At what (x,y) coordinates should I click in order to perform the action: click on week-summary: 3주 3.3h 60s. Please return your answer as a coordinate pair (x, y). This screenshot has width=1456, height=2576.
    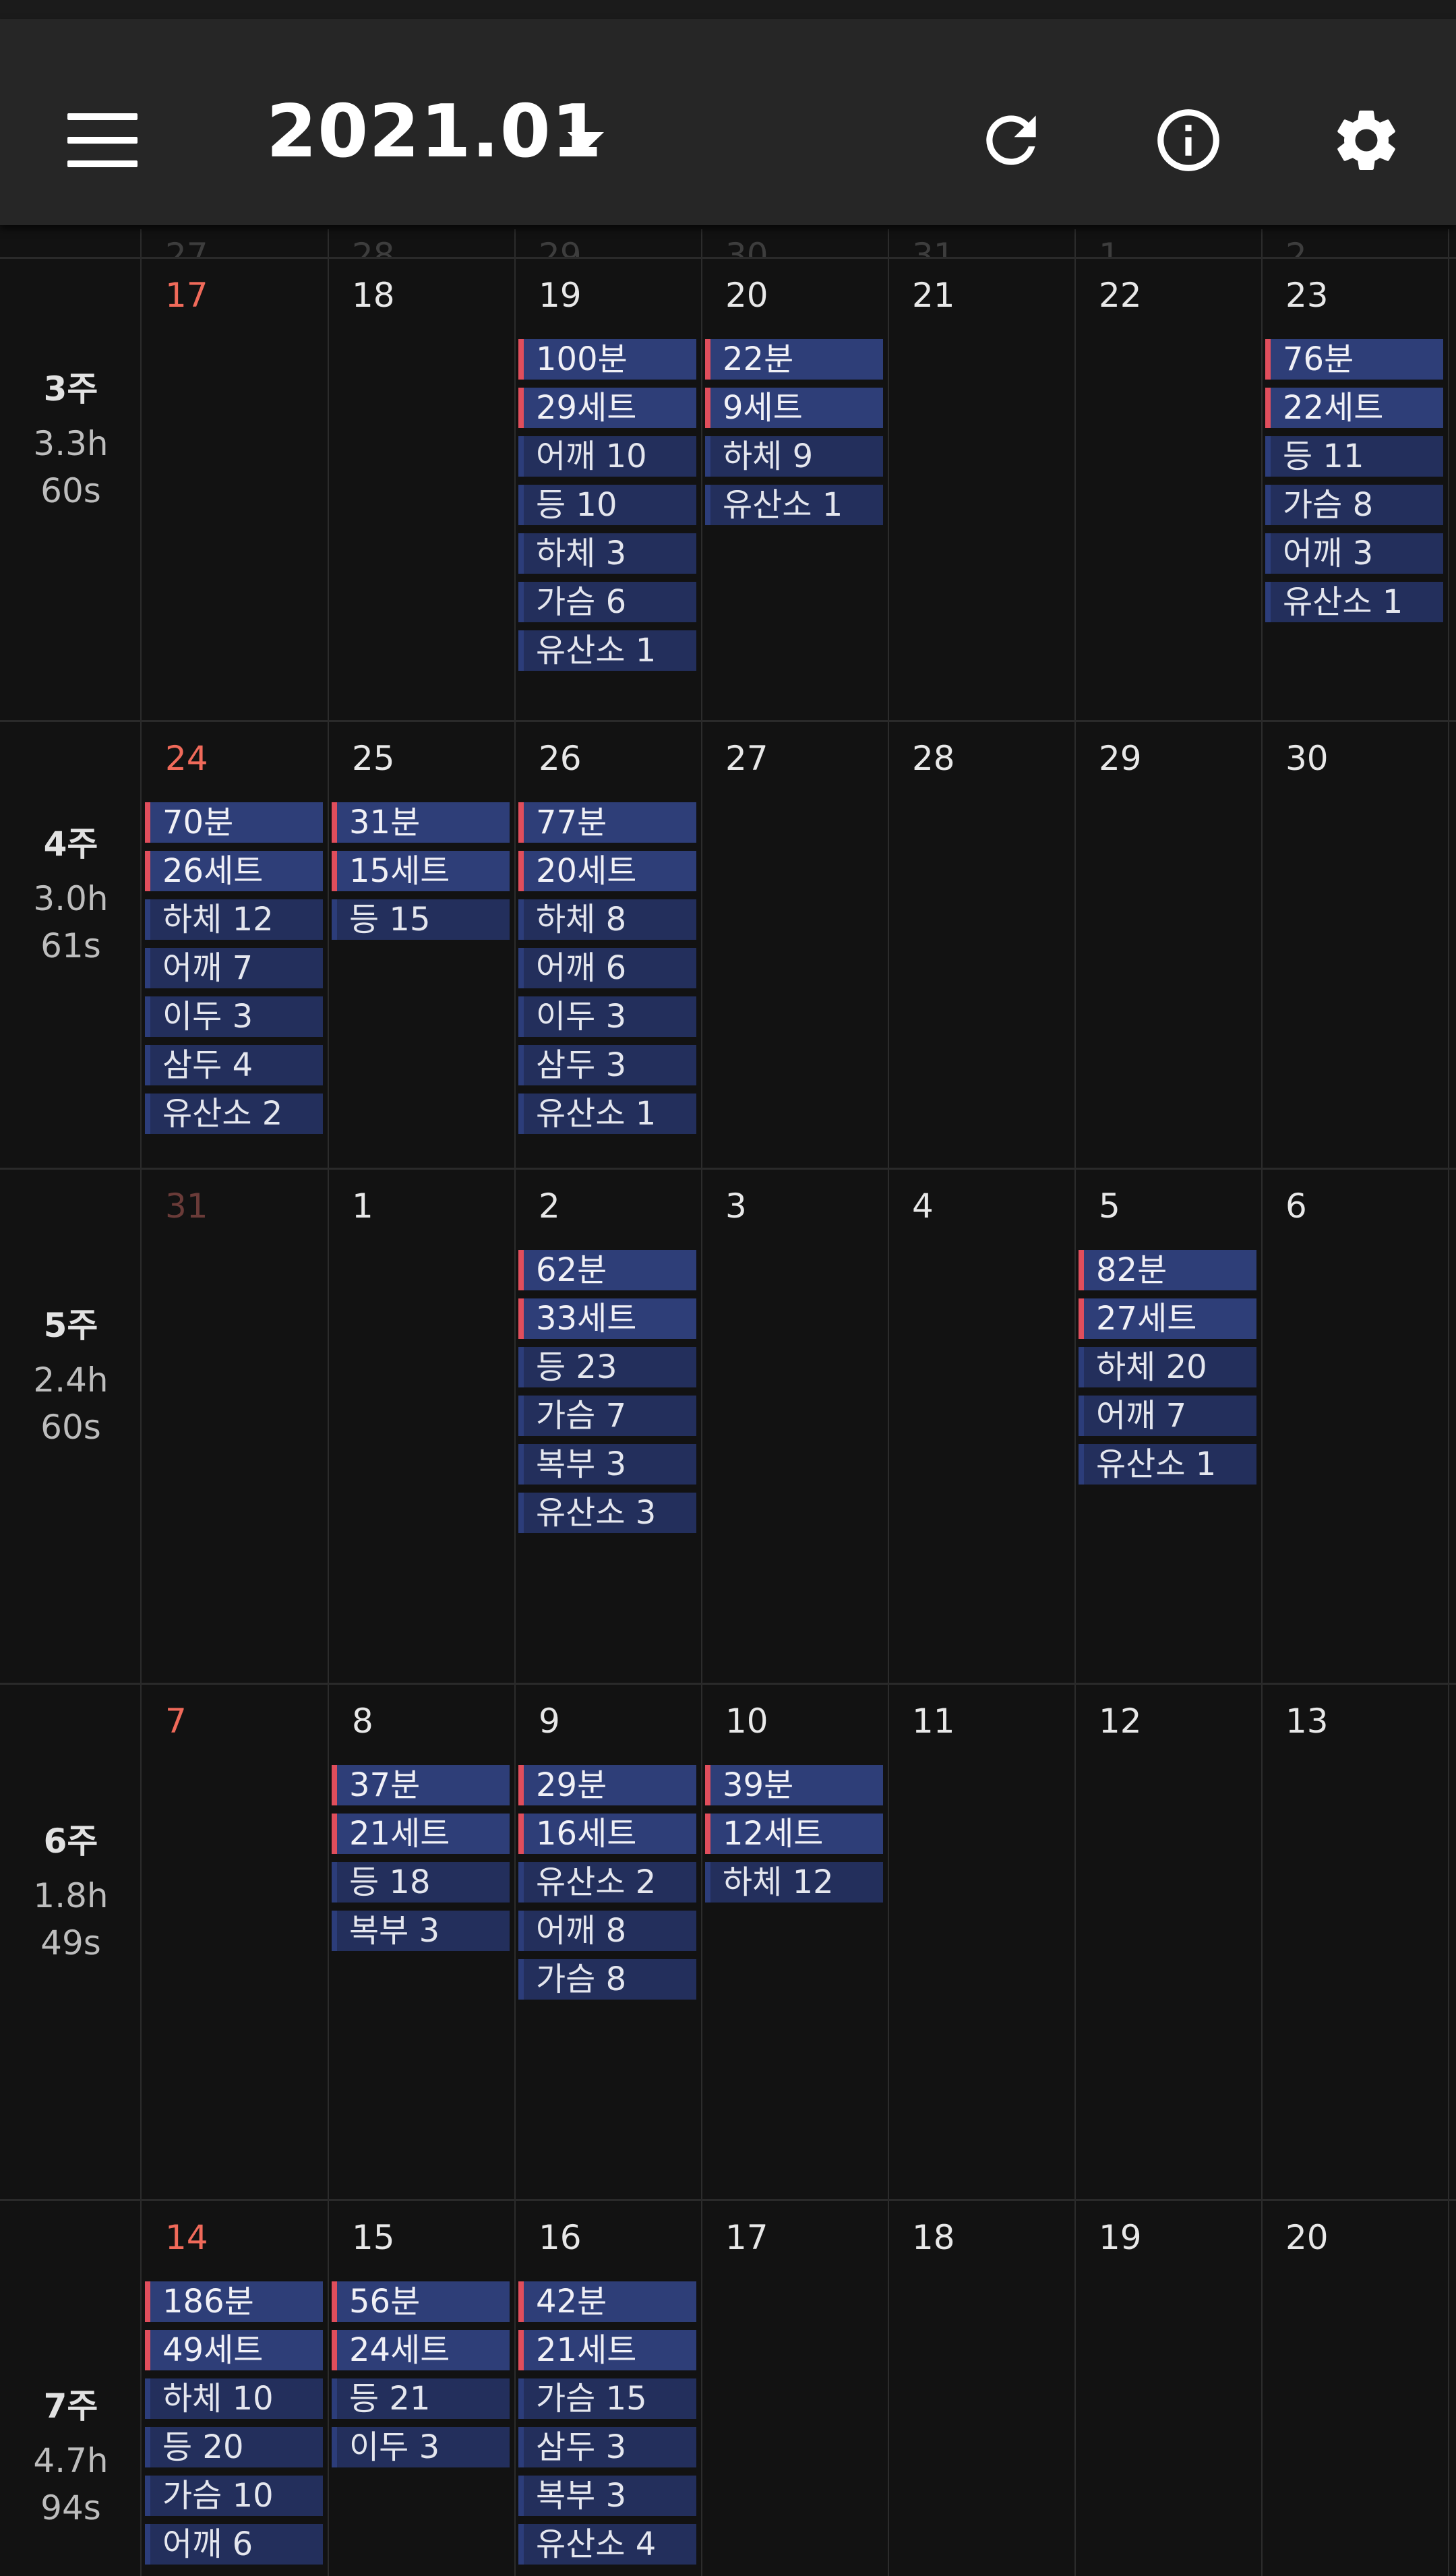
    Looking at the image, I should click on (71, 438).